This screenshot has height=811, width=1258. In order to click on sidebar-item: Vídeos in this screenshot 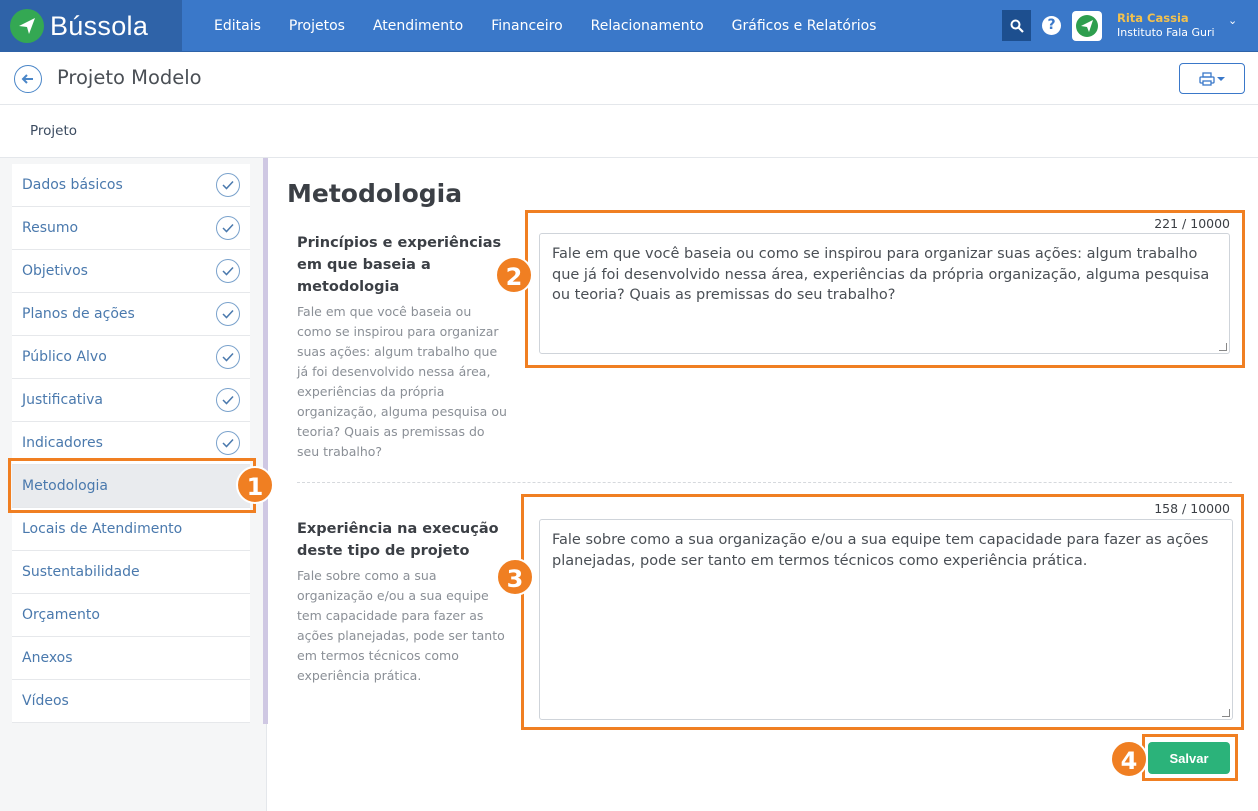, I will do `click(131, 701)`.